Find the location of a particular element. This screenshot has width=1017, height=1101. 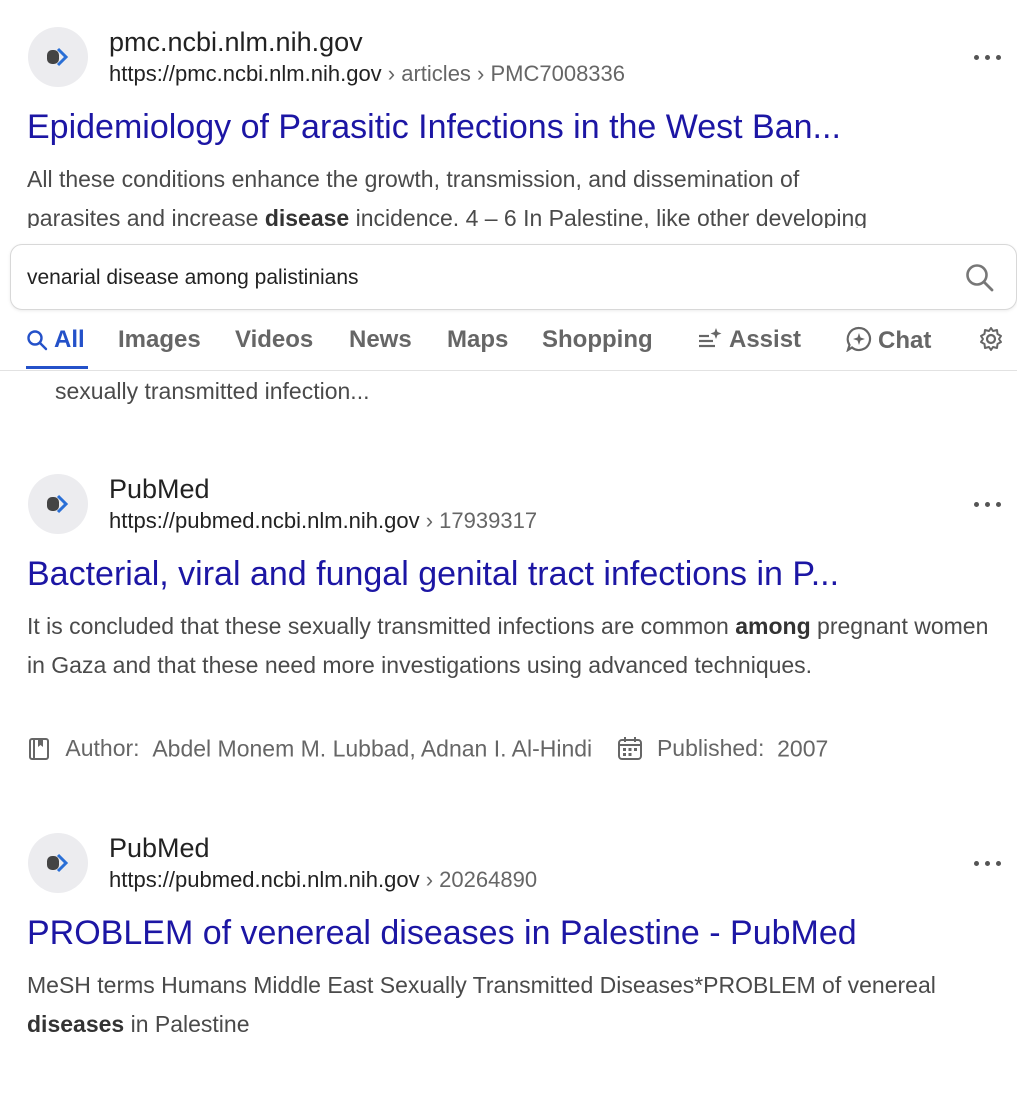

tab-images: Images is located at coordinates (159, 340).